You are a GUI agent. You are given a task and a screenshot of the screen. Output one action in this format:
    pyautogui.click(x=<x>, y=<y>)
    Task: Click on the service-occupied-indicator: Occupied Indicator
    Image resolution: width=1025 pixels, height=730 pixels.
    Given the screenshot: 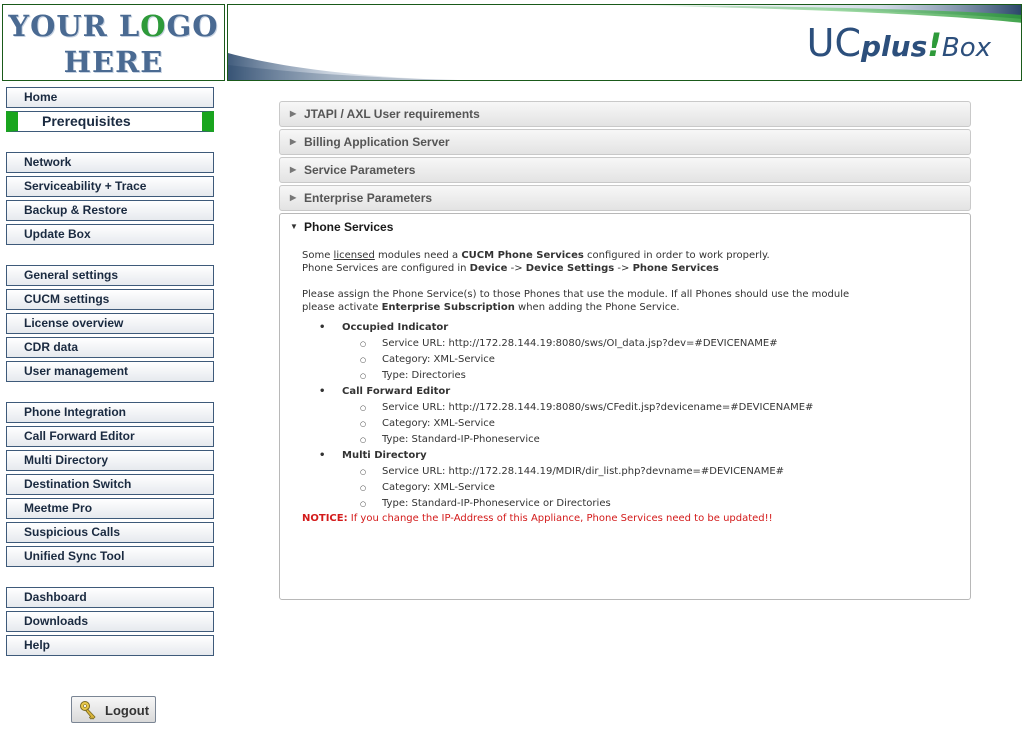 What is the action you would take?
    pyautogui.click(x=639, y=328)
    